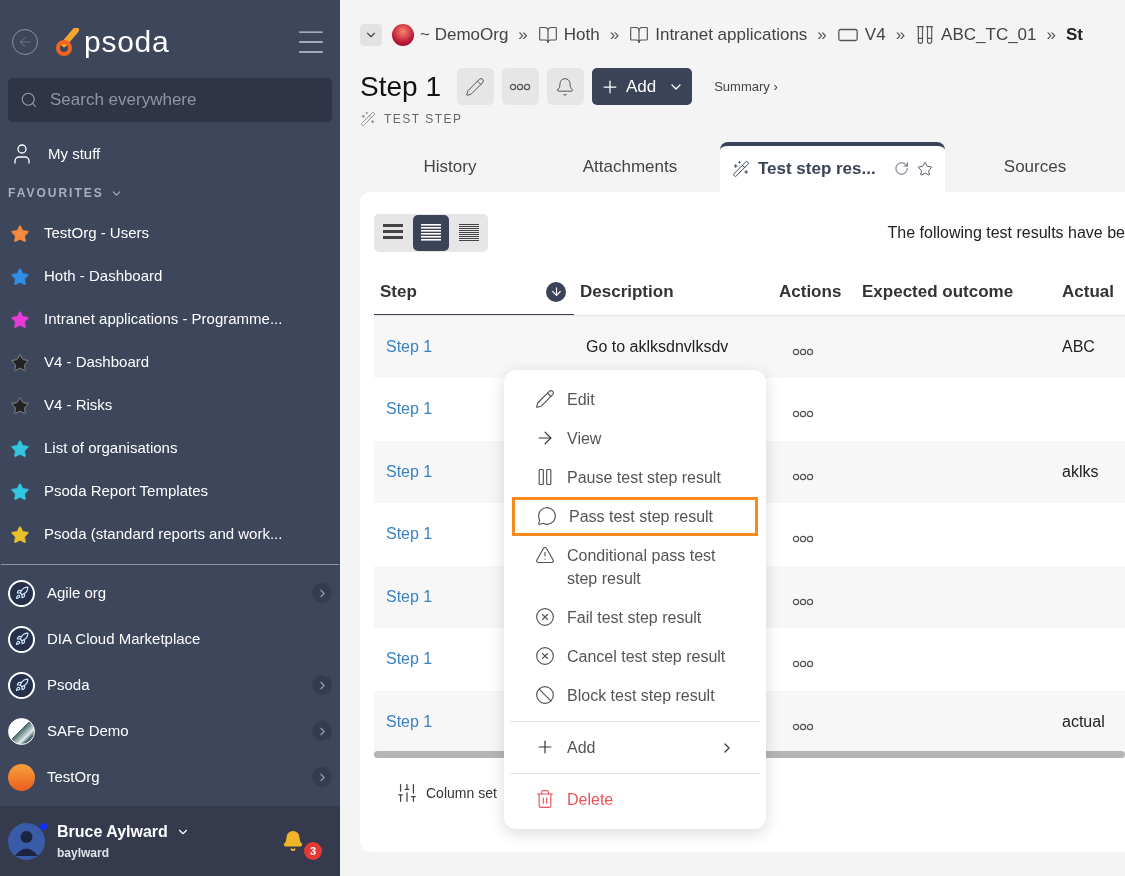  What do you see at coordinates (461, 793) in the screenshot?
I see `column-settings-link: Column set` at bounding box center [461, 793].